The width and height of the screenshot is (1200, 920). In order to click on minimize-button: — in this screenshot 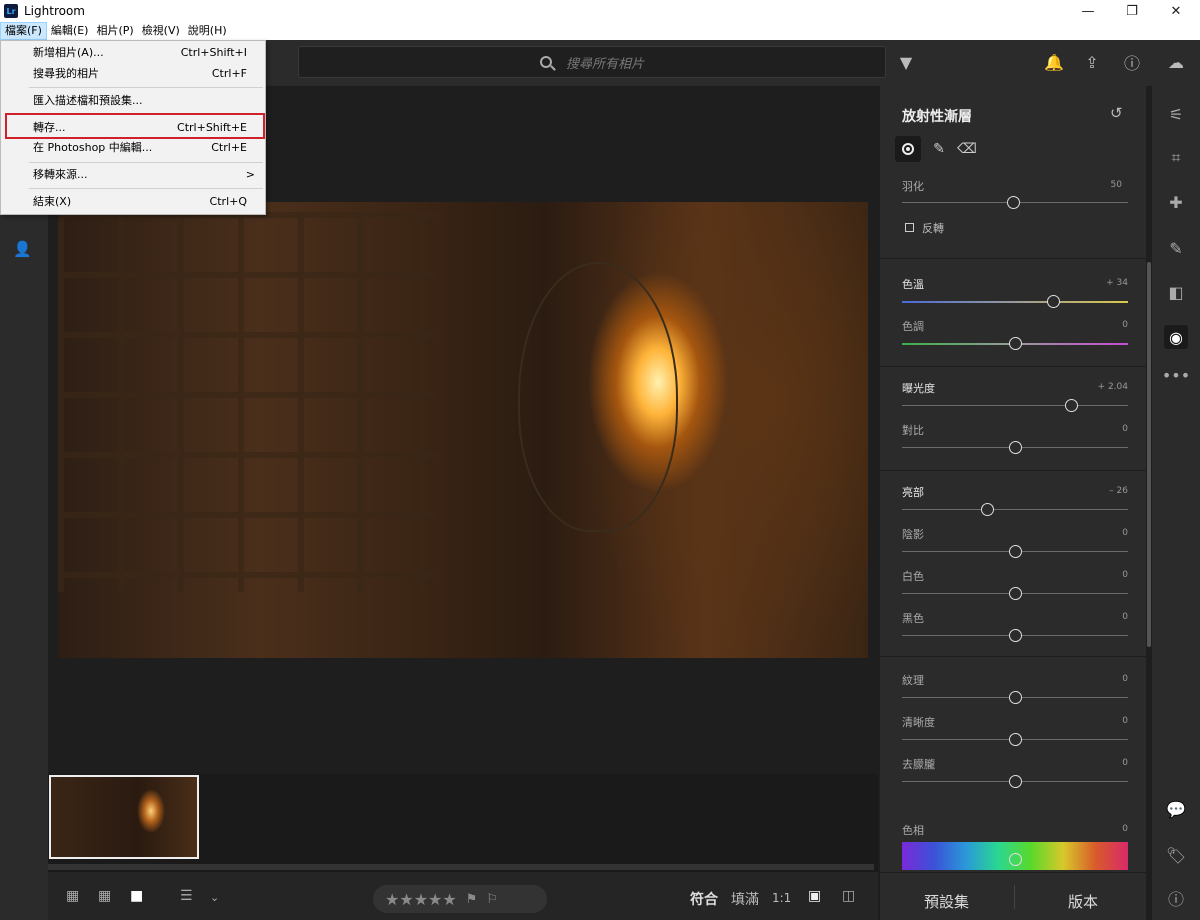, I will do `click(1088, 11)`.